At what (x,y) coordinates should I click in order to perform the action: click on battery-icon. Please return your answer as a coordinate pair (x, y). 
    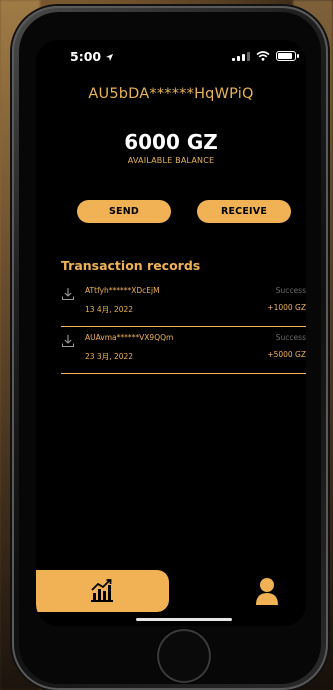
    Looking at the image, I should click on (287, 56).